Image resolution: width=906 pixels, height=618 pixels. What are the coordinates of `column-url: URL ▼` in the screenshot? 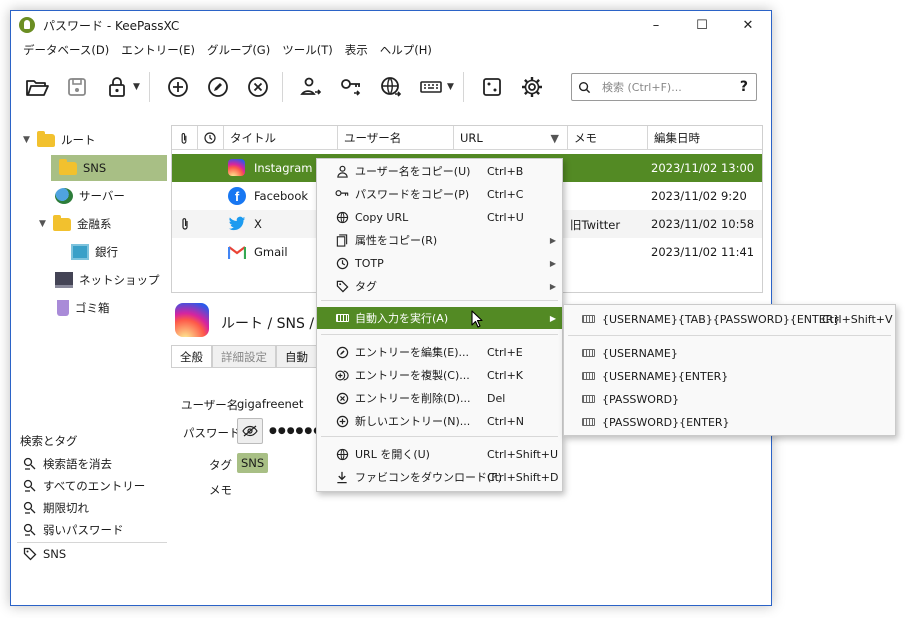 It's located at (511, 138).